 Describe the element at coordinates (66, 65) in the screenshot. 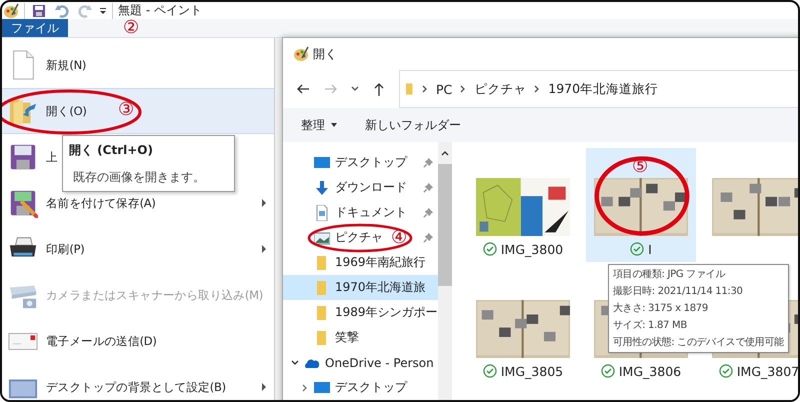

I see `menu-item-label: 新規(N)` at that location.